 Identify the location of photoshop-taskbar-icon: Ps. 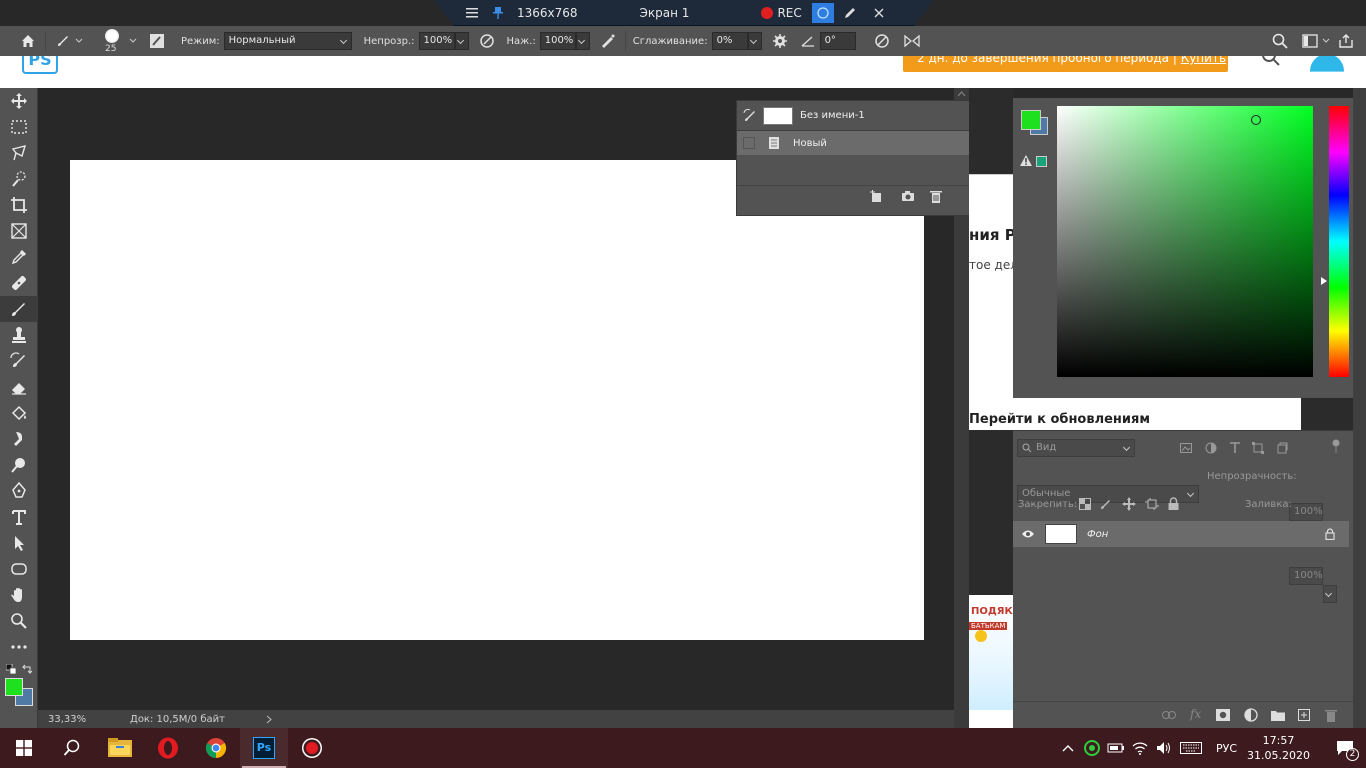
(264, 748).